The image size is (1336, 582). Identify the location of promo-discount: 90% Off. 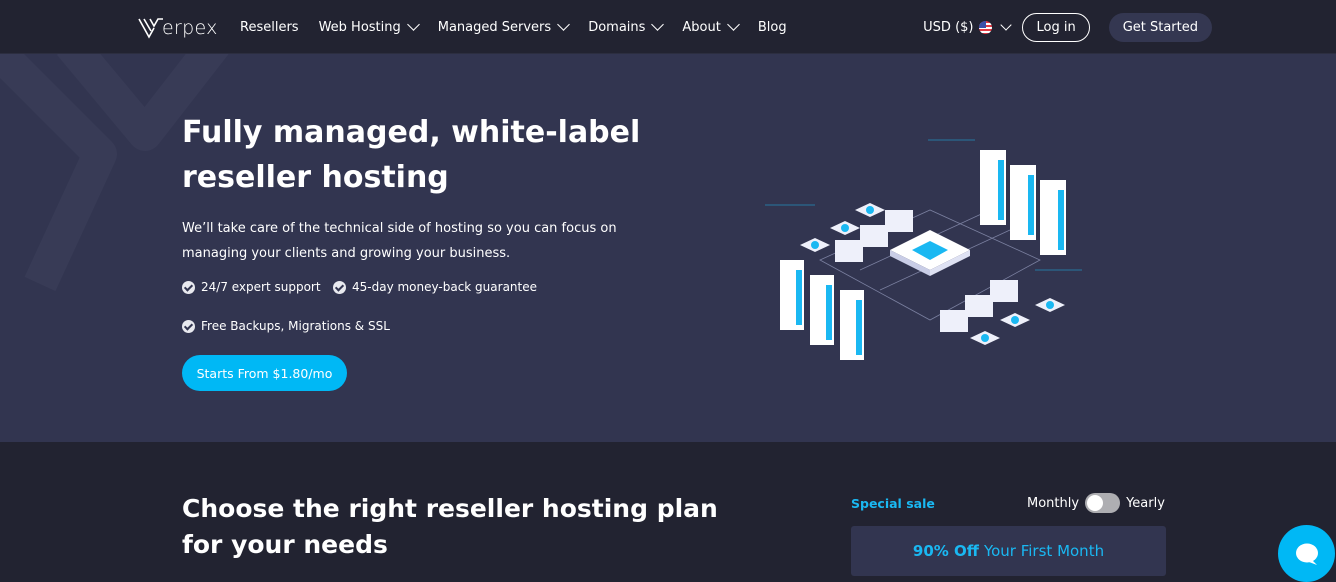
(945, 551).